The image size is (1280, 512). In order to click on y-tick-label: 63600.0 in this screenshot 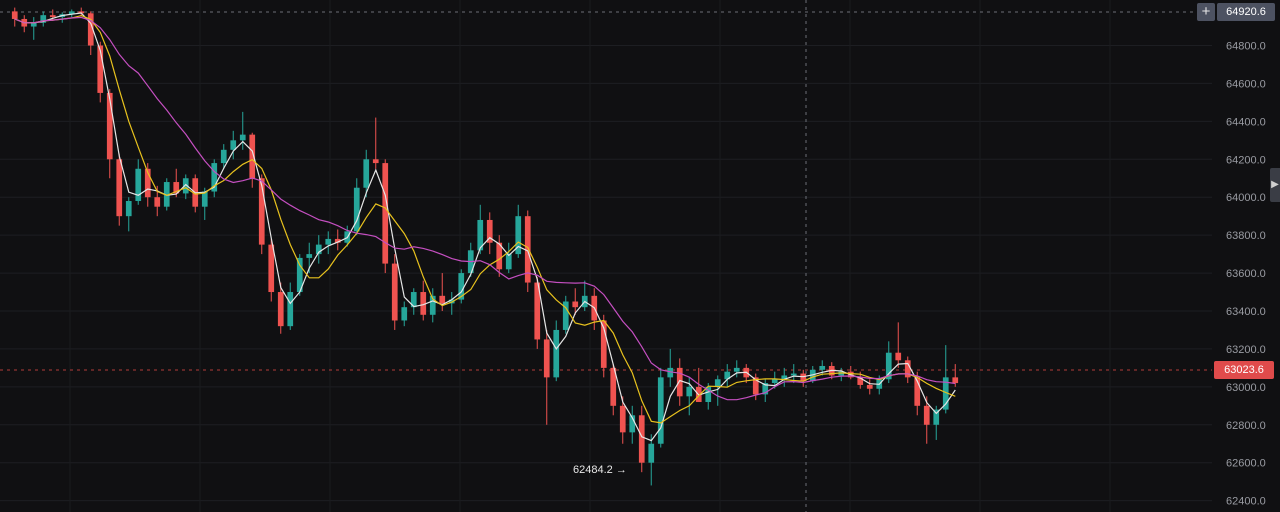, I will do `click(1246, 274)`.